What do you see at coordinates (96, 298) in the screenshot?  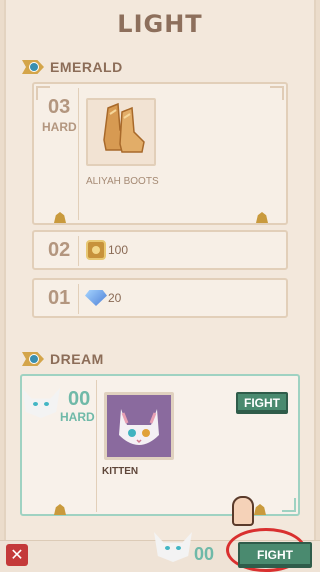 I see `diamond-icon` at bounding box center [96, 298].